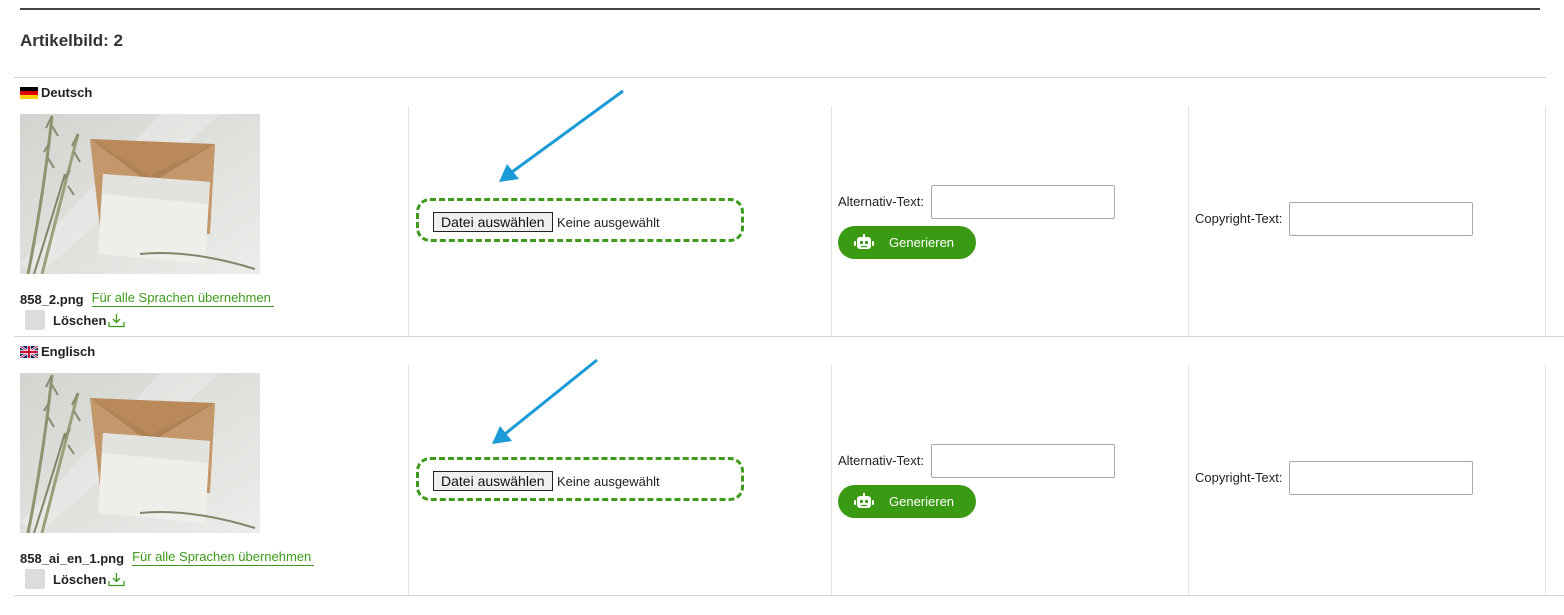 The width and height of the screenshot is (1564, 615). I want to click on image-file-info: 858_2.png Für alle Sprachen übernehmen, so click(147, 298).